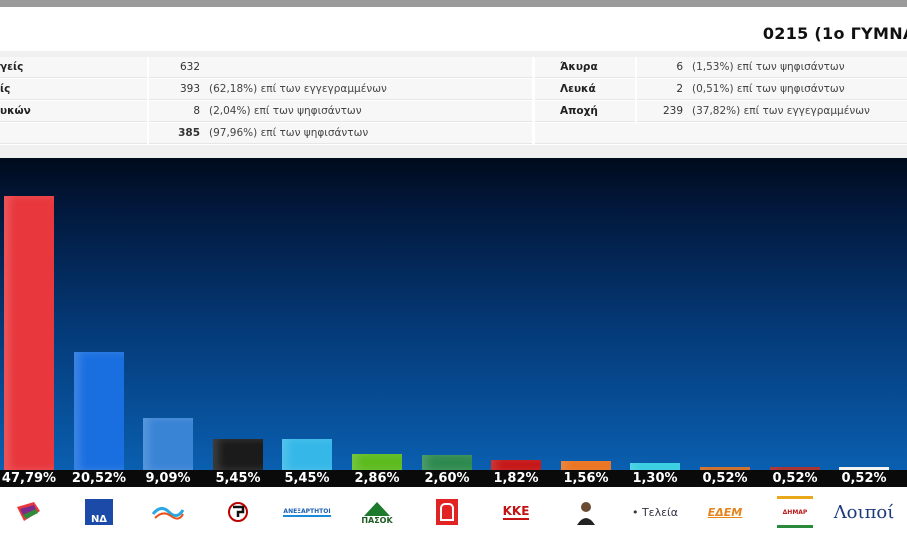  I want to click on leader-photo-icon, so click(586, 512).